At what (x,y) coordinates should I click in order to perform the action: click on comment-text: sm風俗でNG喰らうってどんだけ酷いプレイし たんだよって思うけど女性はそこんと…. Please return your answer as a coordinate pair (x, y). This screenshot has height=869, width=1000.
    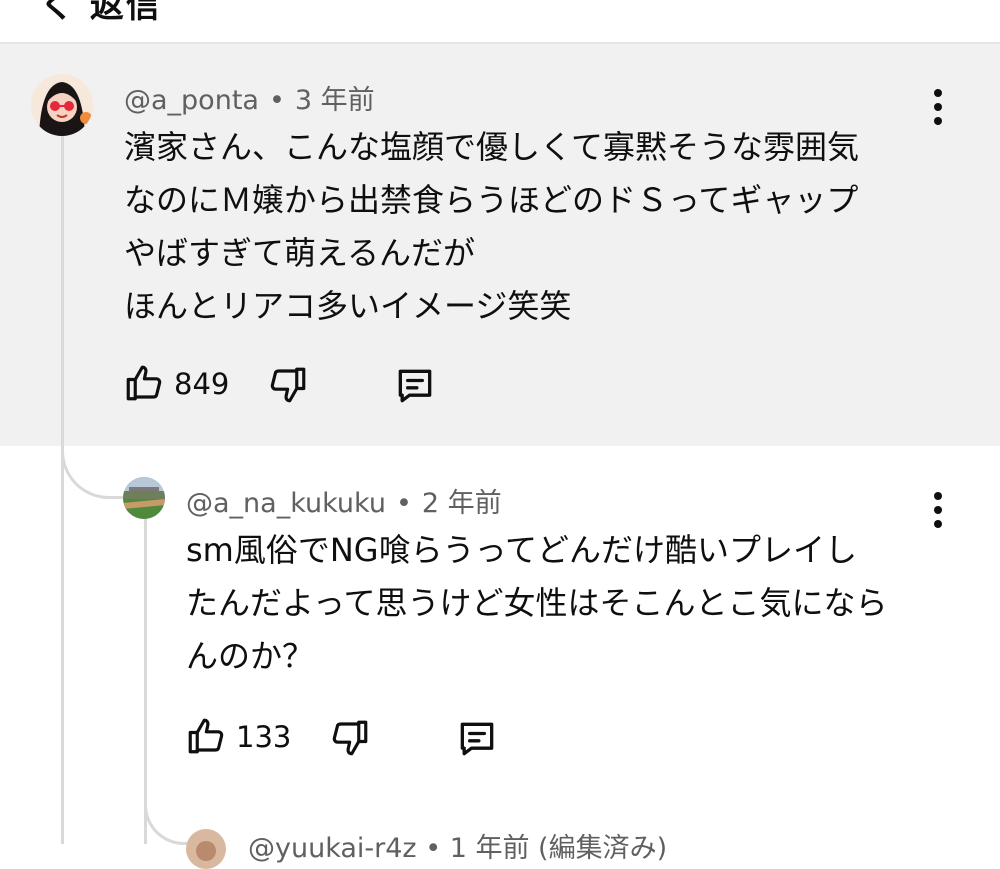
    Looking at the image, I should click on (536, 603).